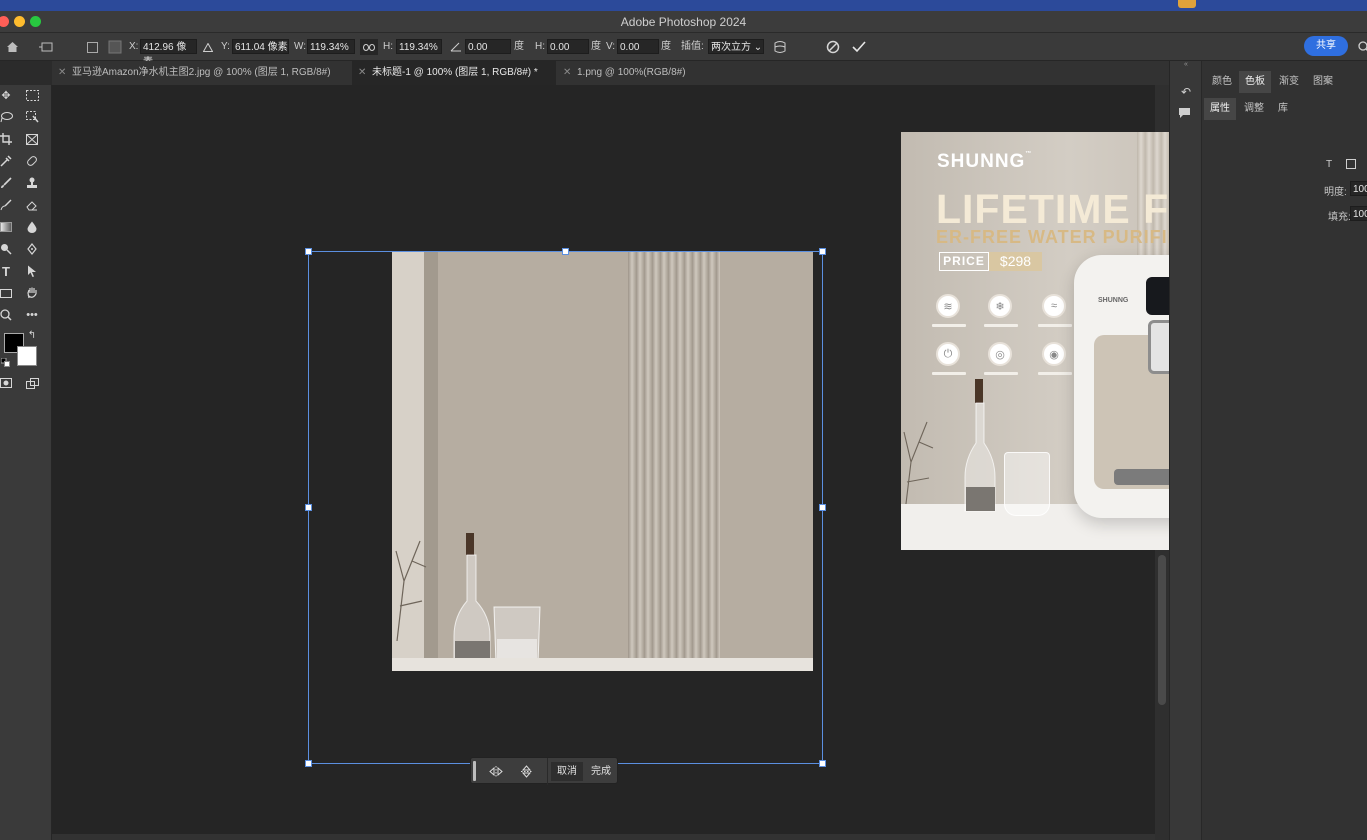 This screenshot has width=1367, height=840. Describe the element at coordinates (32, 227) in the screenshot. I see `blur-tool-icon` at that location.